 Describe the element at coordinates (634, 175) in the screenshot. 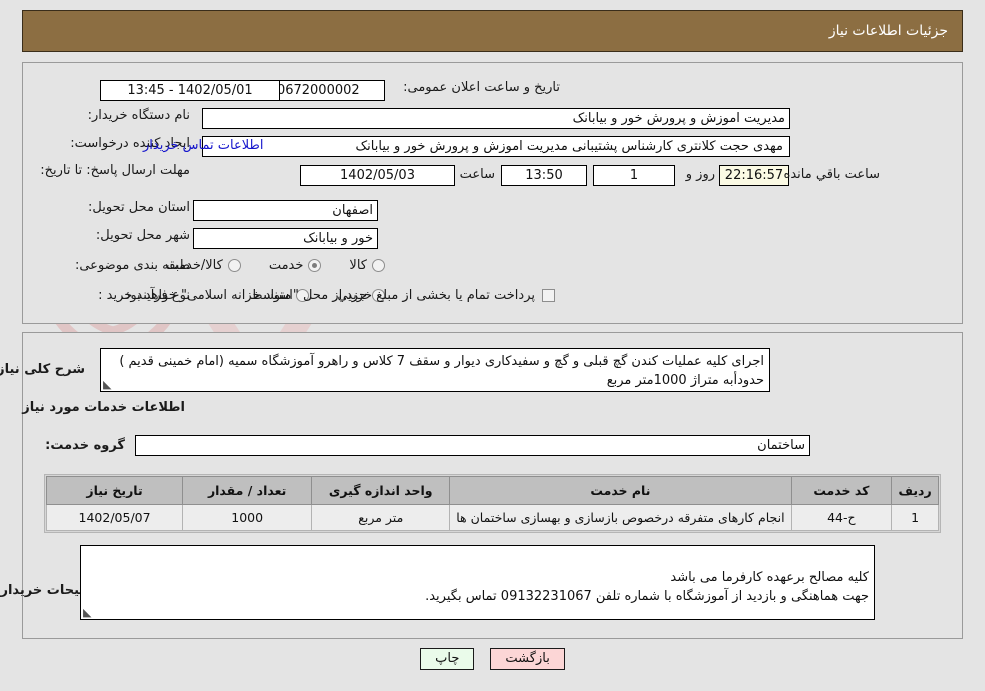

I see `remaining-days-field: 1` at that location.